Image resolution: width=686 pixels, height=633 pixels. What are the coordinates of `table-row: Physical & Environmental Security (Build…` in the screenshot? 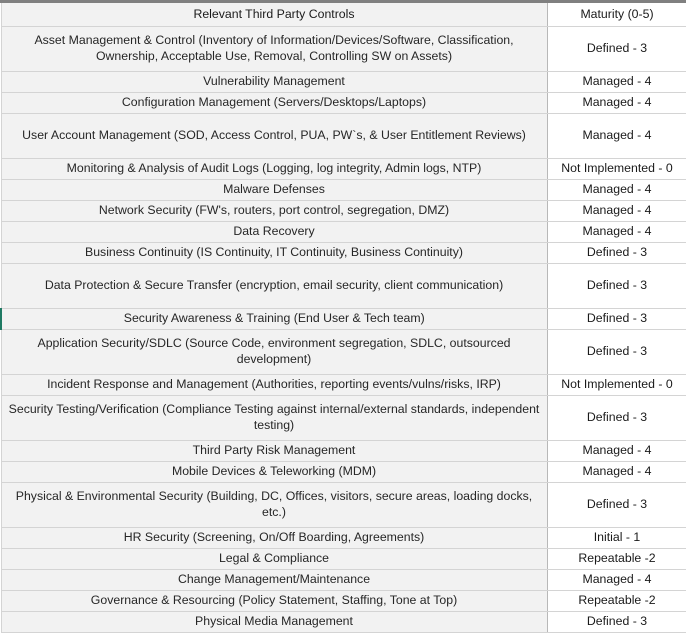 It's located at (343, 505).